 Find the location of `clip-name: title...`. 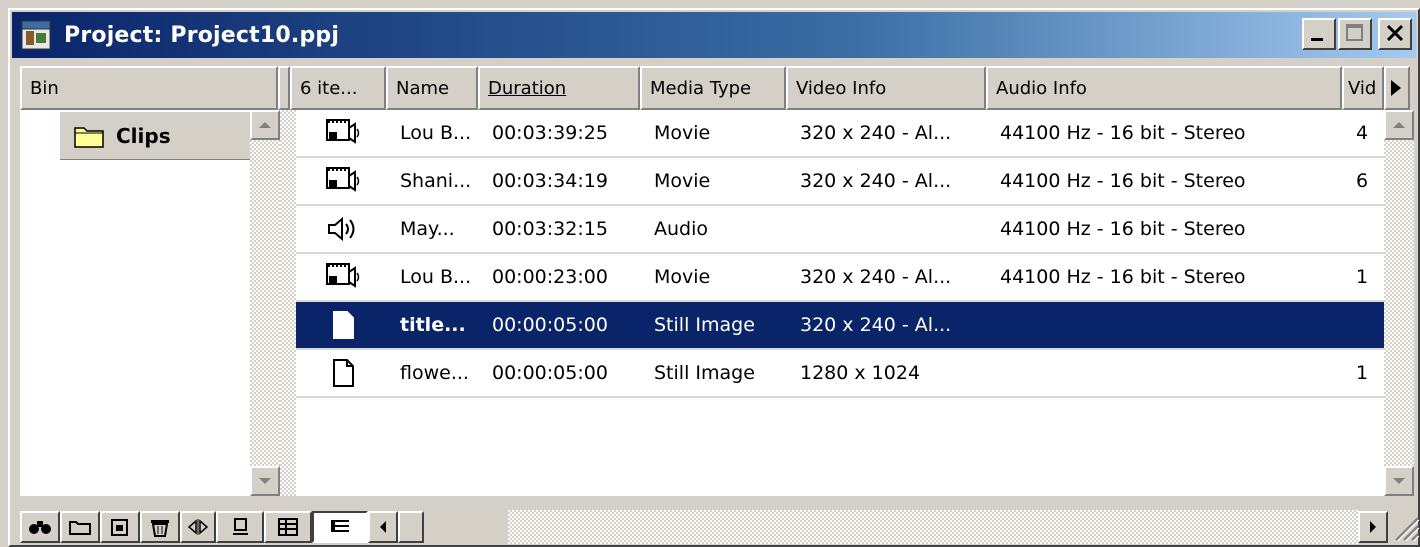

clip-name: title... is located at coordinates (433, 325).